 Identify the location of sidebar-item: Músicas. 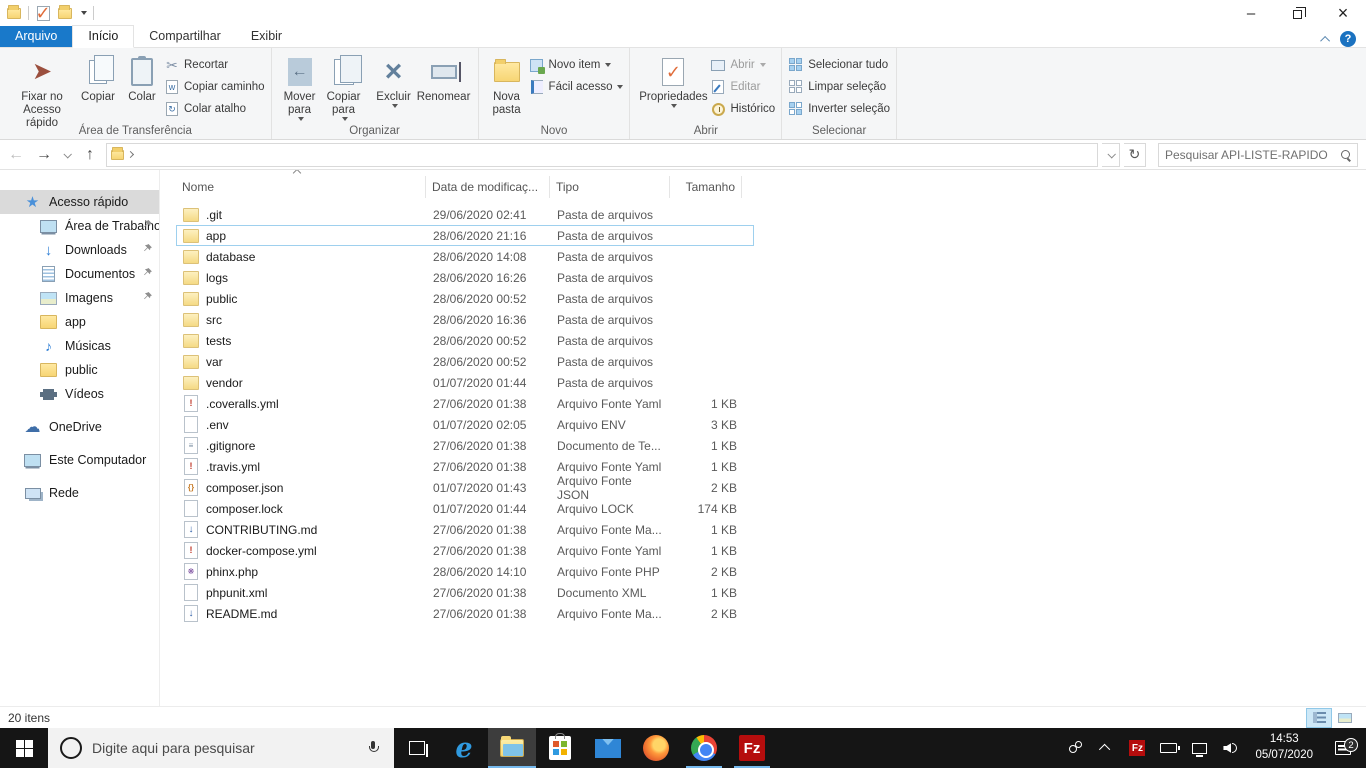
(79, 346).